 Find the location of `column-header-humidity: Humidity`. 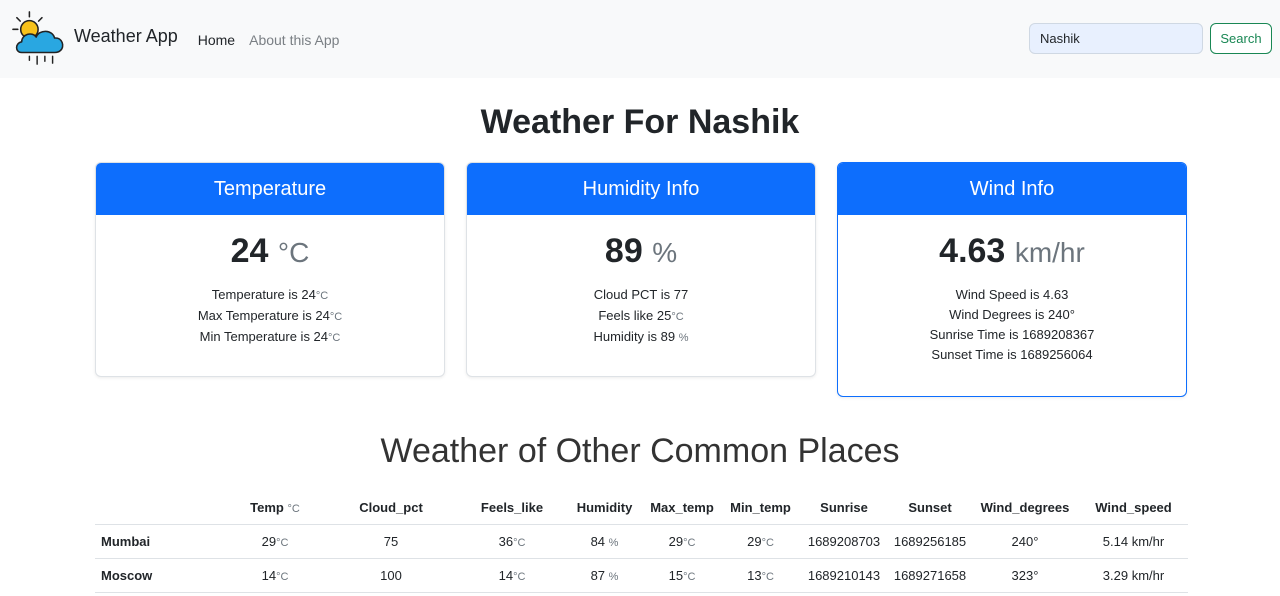

column-header-humidity: Humidity is located at coordinates (604, 508).